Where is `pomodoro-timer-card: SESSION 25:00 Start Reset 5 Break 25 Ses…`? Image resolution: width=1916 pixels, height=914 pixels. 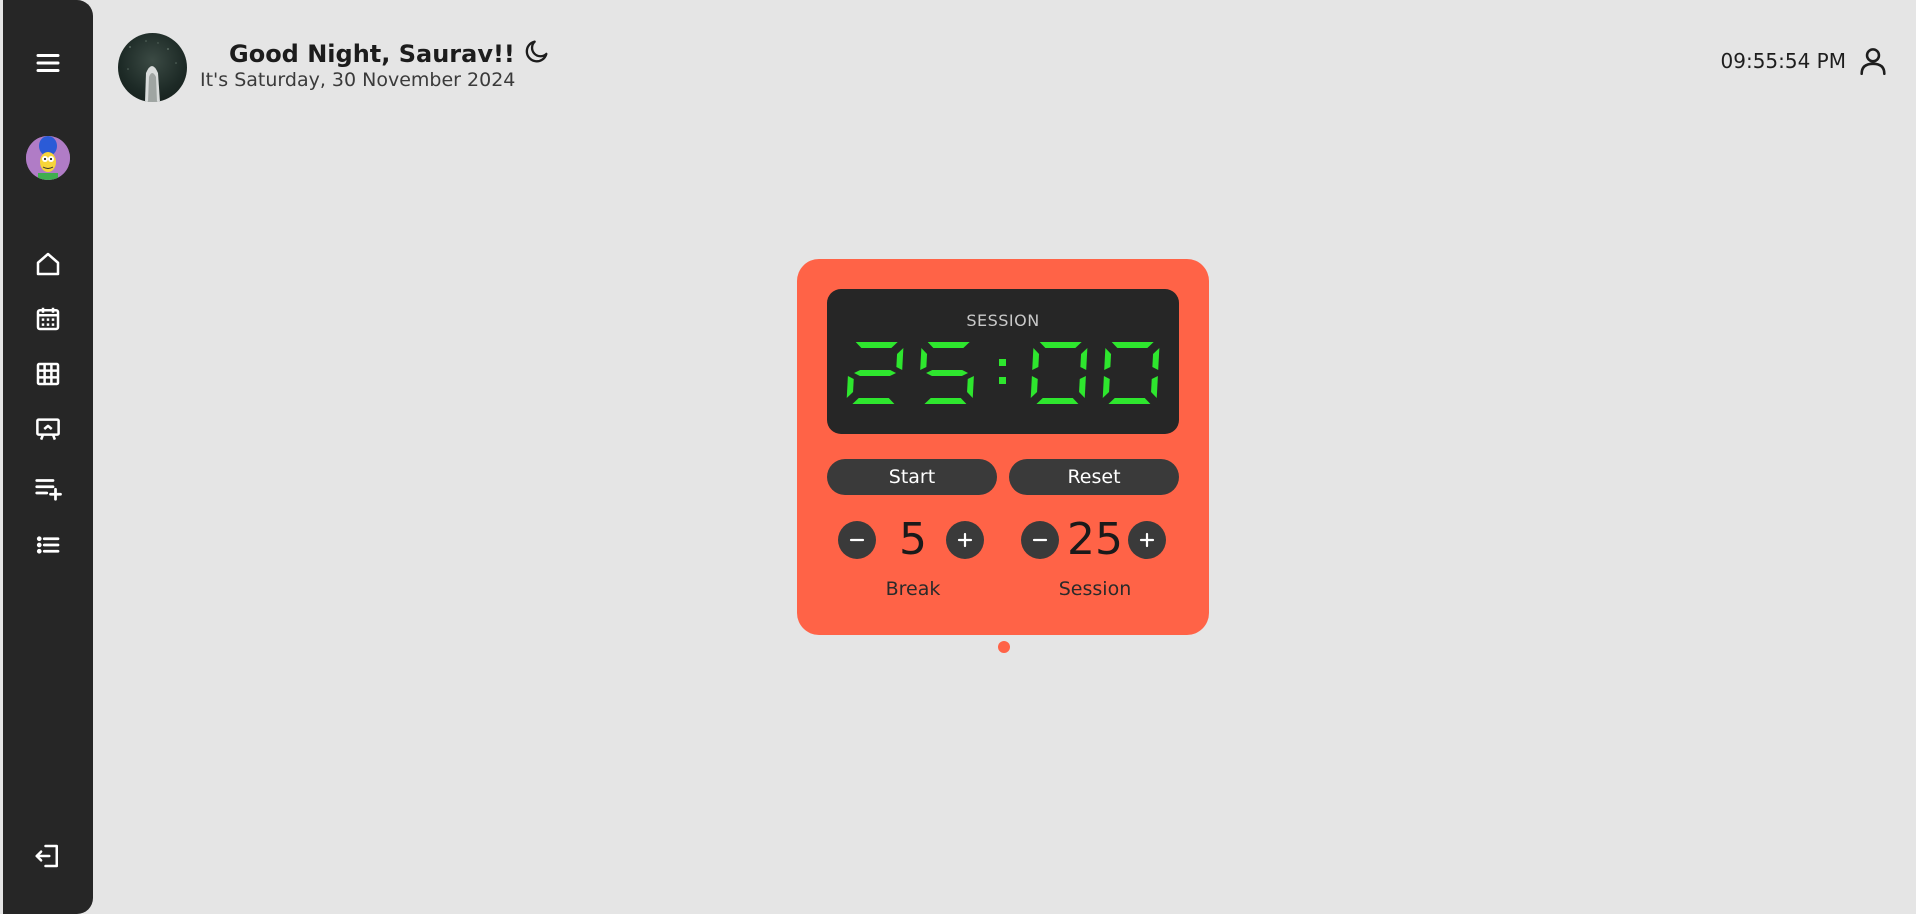
pomodoro-timer-card: SESSION 25:00 Start Reset 5 Break 25 Ses… is located at coordinates (1003, 447).